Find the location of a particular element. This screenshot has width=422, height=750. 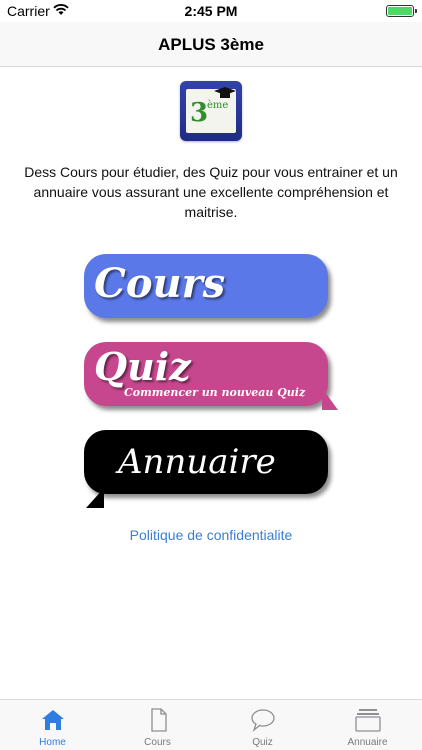

tab-quiz: Quiz is located at coordinates (262, 725).